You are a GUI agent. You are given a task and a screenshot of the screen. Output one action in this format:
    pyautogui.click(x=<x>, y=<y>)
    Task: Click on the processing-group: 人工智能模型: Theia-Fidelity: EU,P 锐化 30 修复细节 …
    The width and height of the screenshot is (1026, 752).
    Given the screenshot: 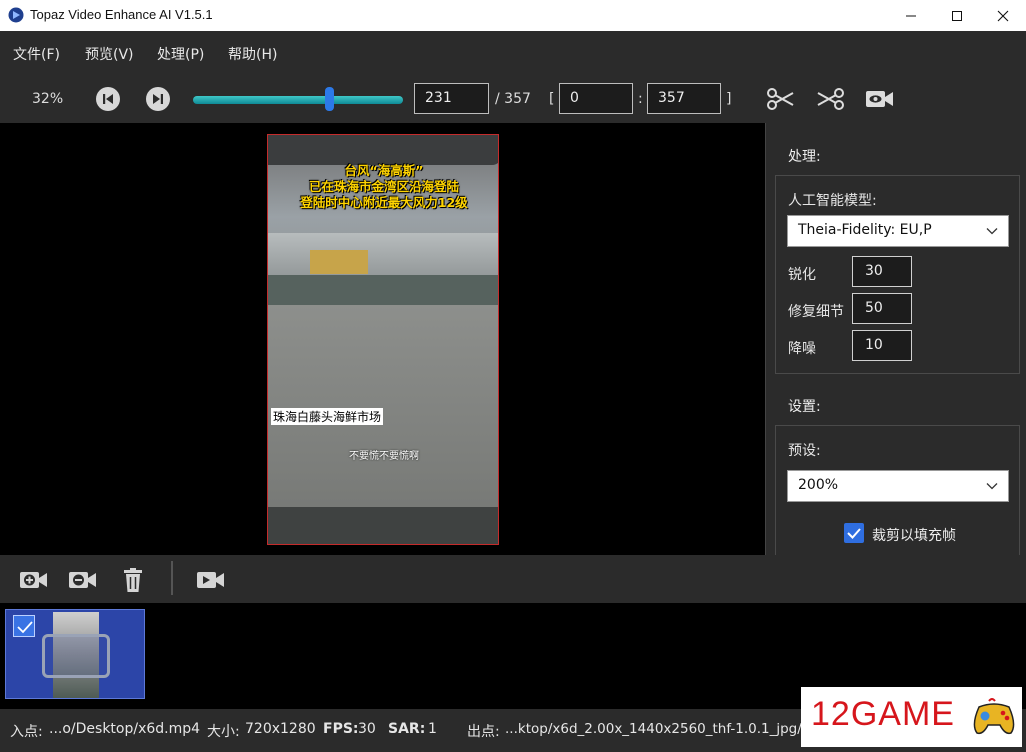 What is the action you would take?
    pyautogui.click(x=897, y=274)
    